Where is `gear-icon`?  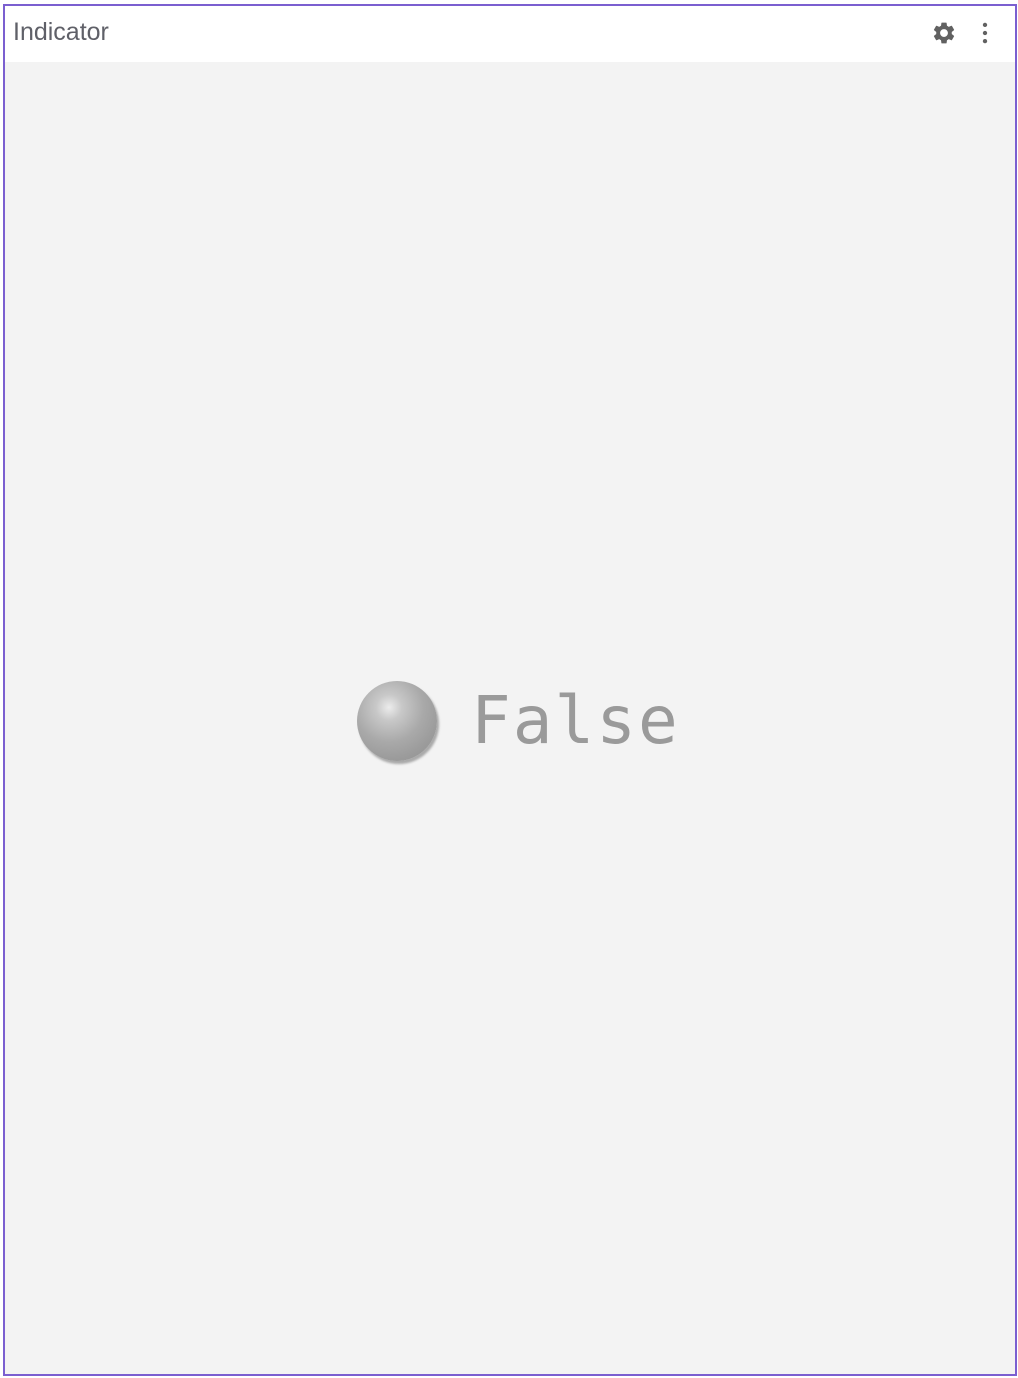 gear-icon is located at coordinates (944, 33).